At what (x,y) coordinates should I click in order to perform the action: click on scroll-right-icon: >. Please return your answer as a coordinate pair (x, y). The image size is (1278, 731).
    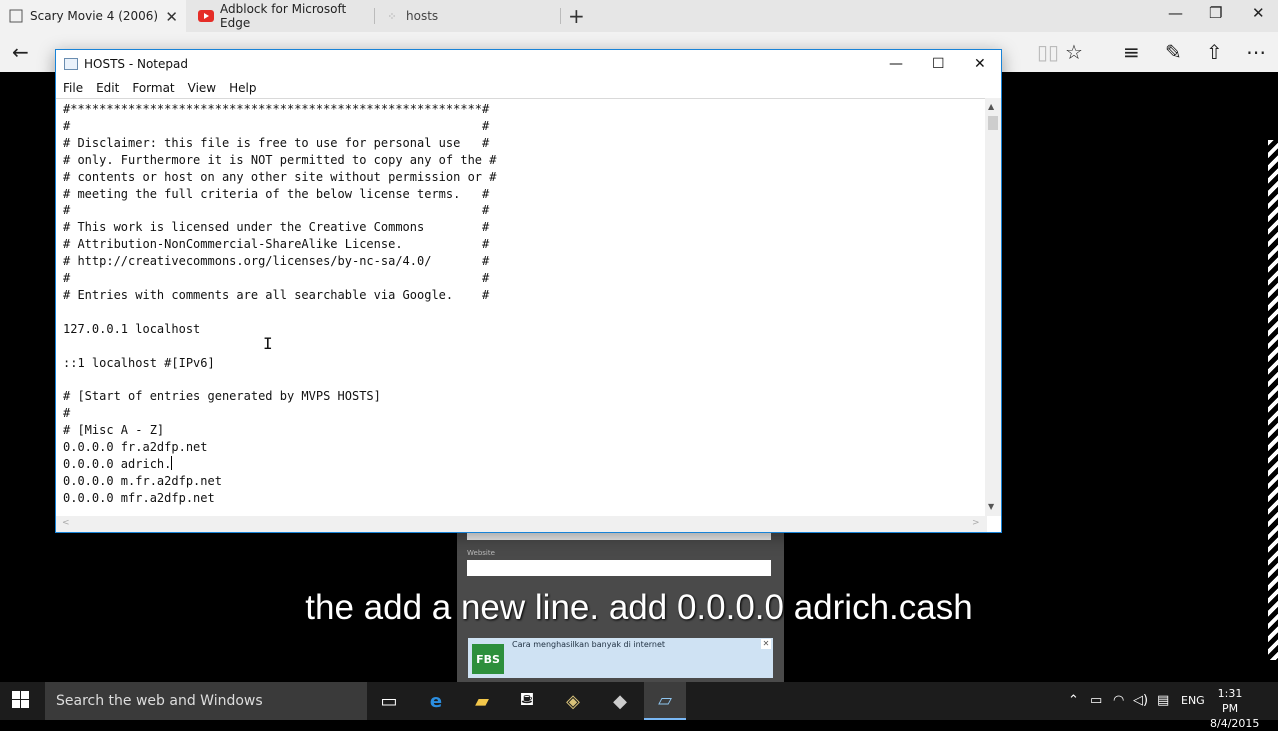
    Looking at the image, I should click on (976, 523).